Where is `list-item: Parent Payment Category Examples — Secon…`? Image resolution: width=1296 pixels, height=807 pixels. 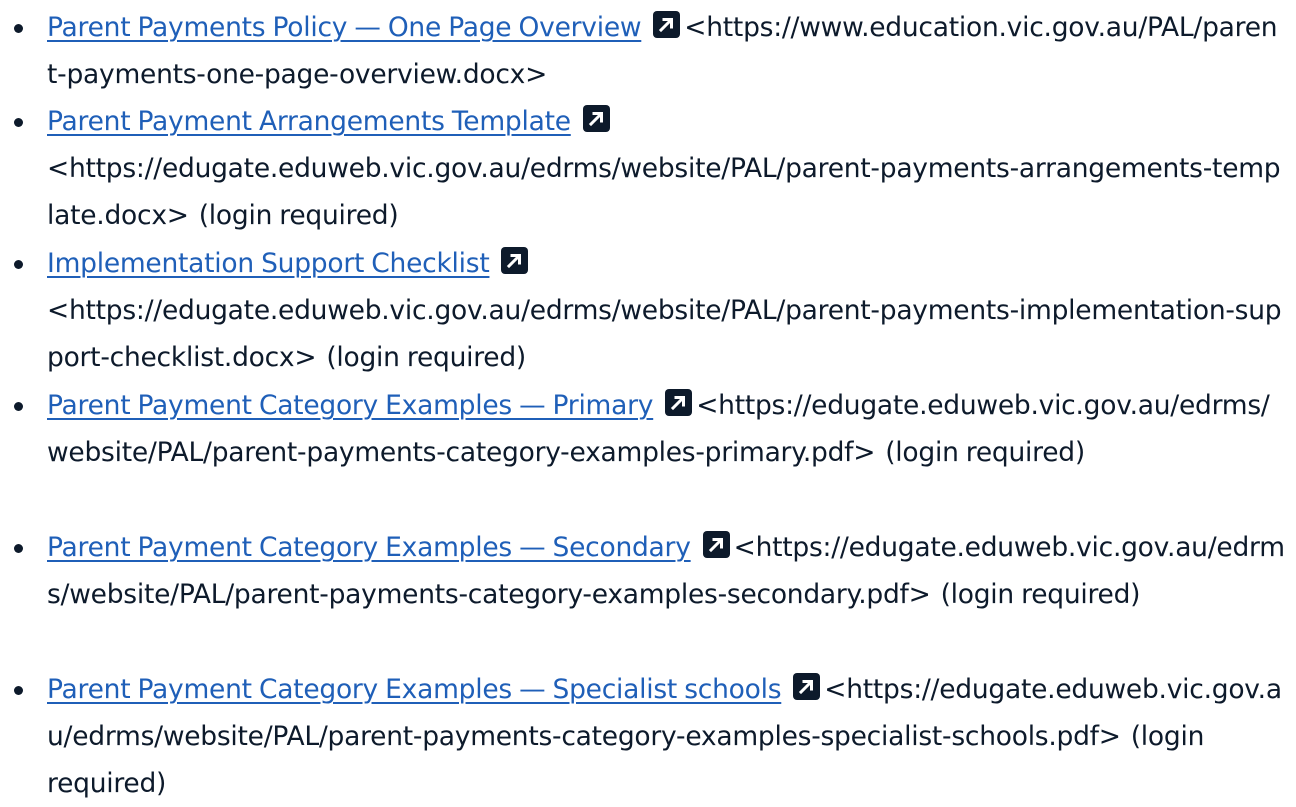
list-item: Parent Payment Category Examples — Secon… is located at coordinates (650, 571).